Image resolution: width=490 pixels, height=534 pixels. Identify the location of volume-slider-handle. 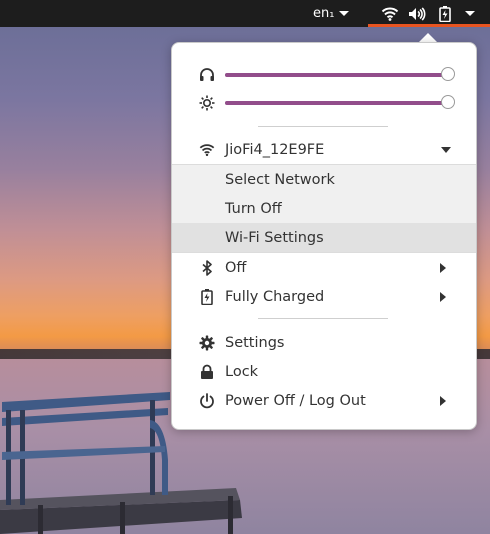
(448, 74).